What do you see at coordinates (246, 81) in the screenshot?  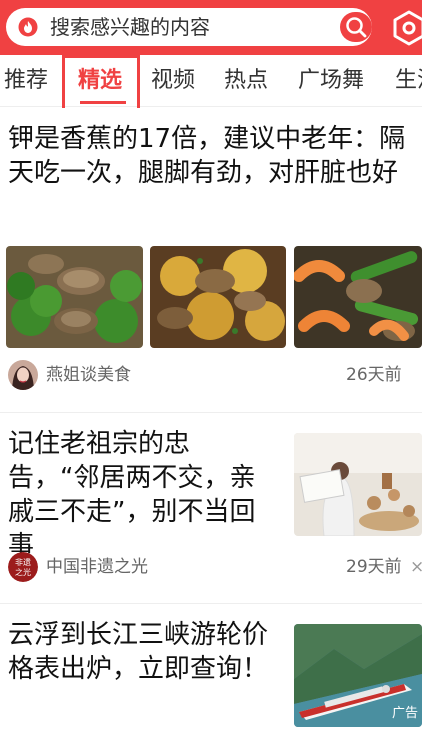 I see `tab-hot: 热点` at bounding box center [246, 81].